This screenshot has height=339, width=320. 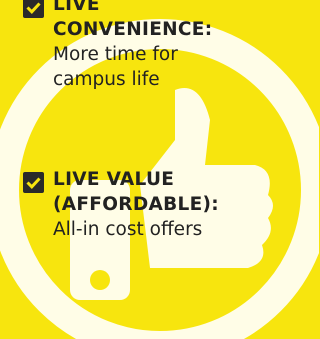 I want to click on feature-heading-line: CONVENIENCE:, so click(x=133, y=29).